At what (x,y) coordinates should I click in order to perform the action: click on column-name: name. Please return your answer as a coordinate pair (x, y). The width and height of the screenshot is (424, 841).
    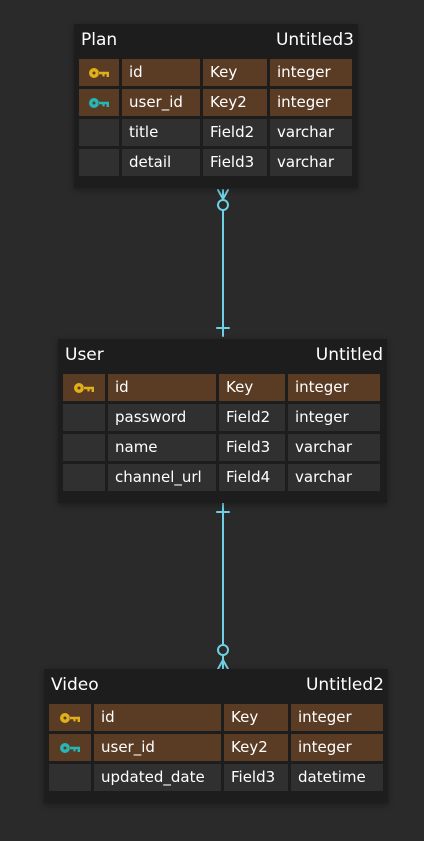
    Looking at the image, I should click on (162, 447).